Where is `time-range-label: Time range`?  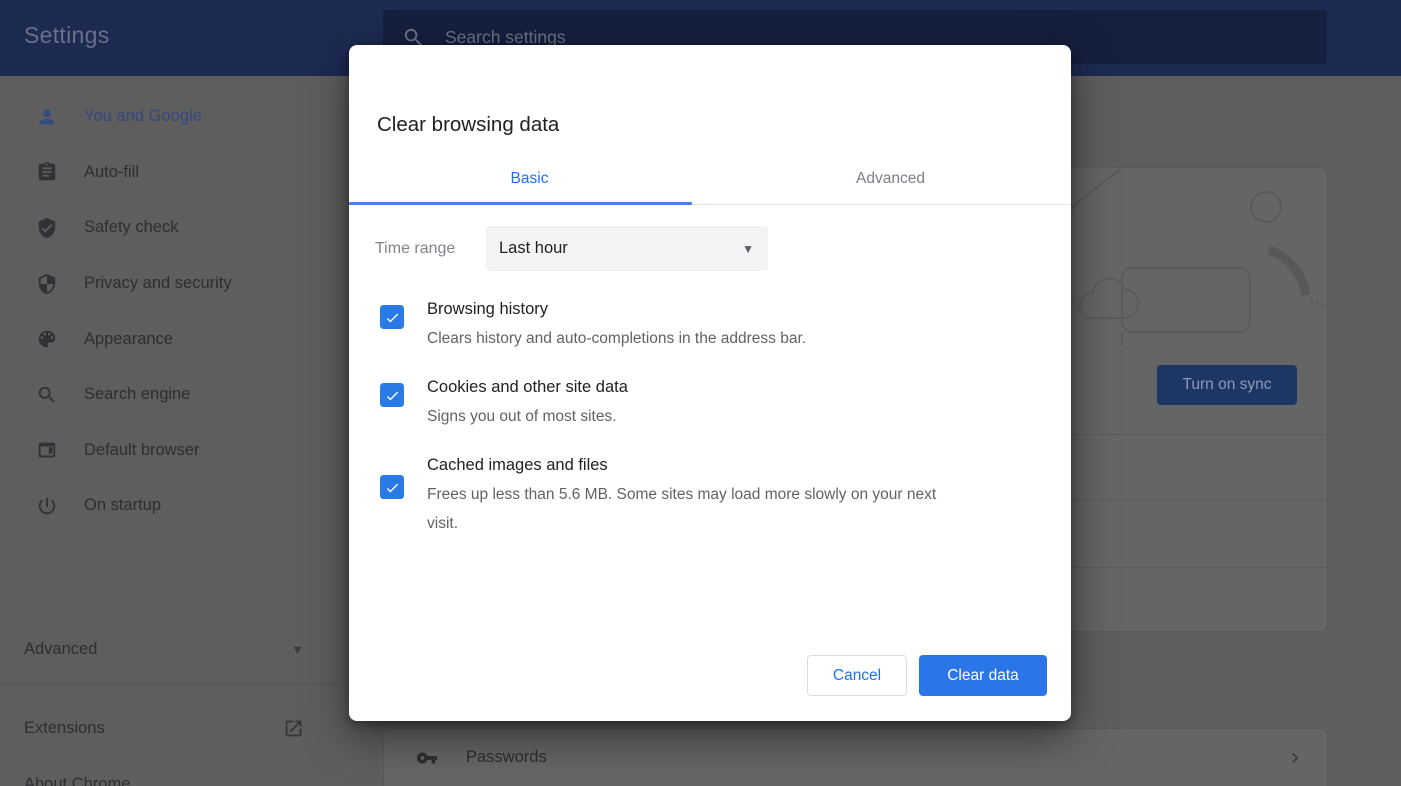 time-range-label: Time range is located at coordinates (415, 248).